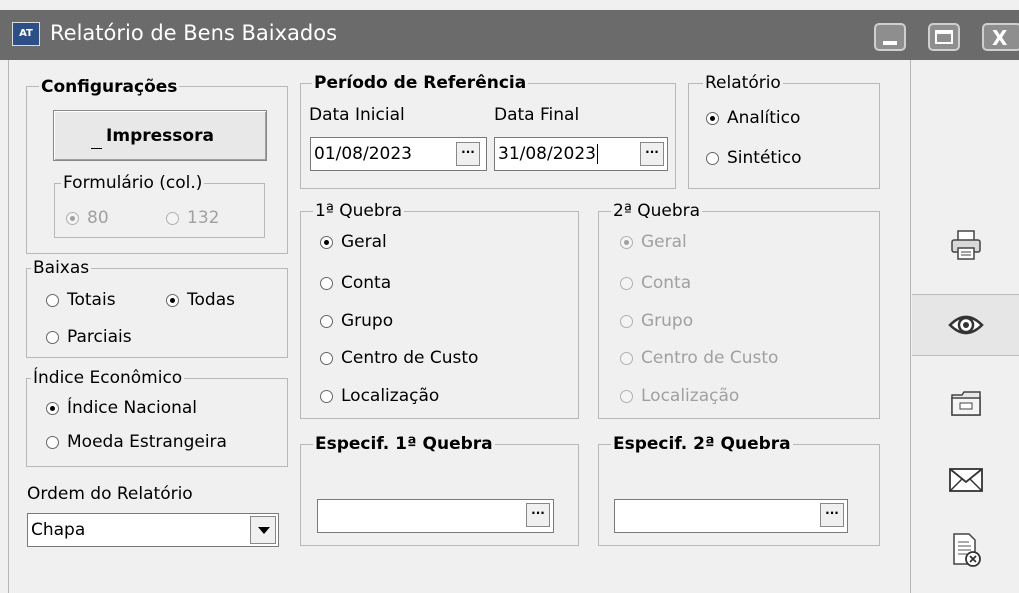  Describe the element at coordinates (652, 154) in the screenshot. I see `data-final-picker-button: ···` at that location.